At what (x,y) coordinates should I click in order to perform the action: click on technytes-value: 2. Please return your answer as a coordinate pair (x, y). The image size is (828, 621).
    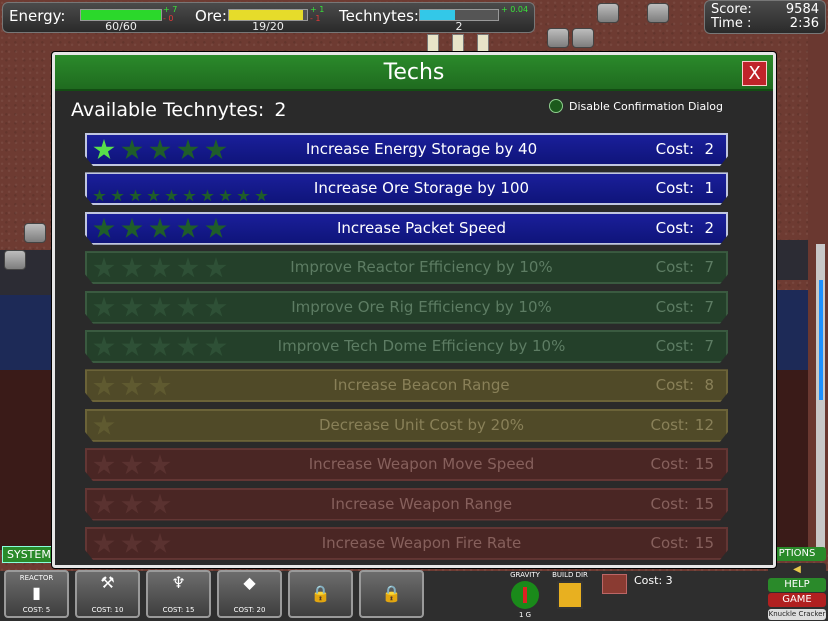
    Looking at the image, I should click on (459, 26).